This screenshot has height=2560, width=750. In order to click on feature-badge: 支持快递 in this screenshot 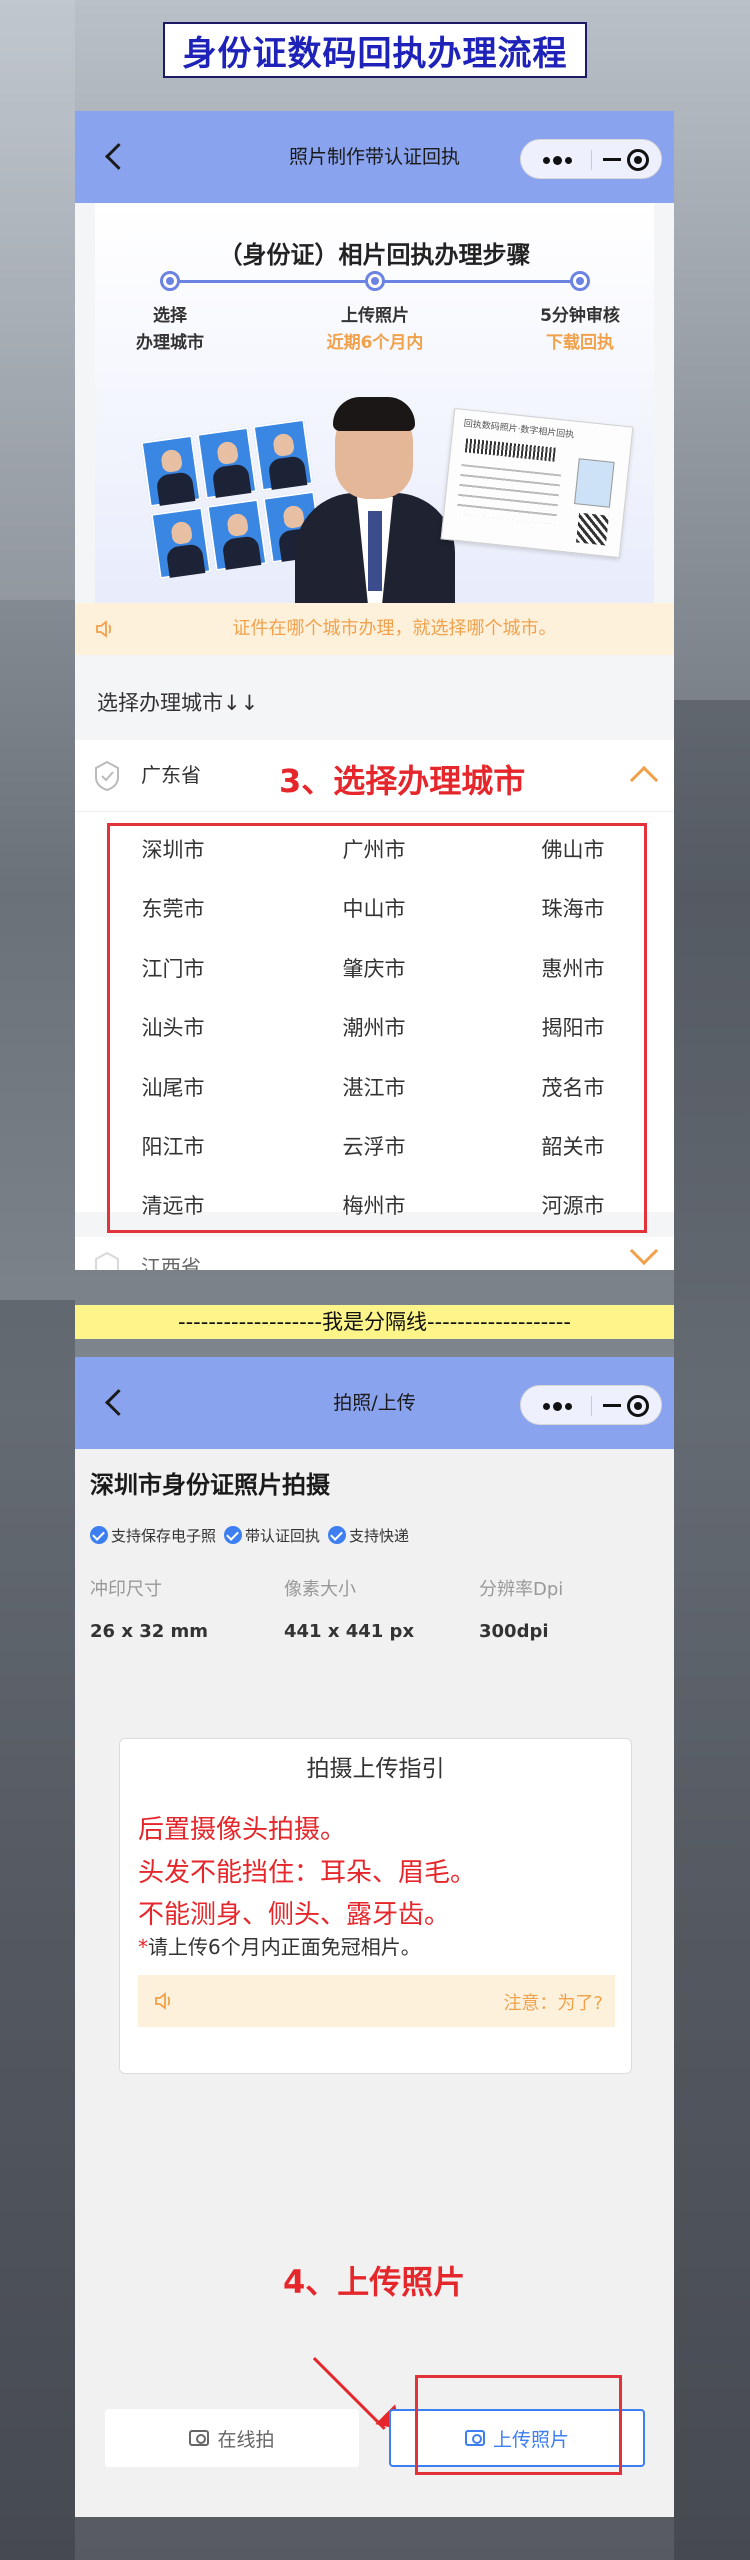, I will do `click(368, 1535)`.